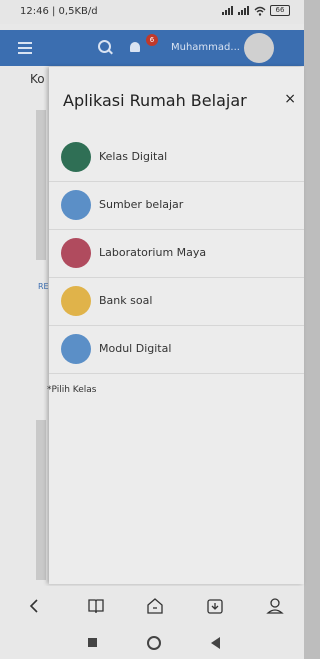  What do you see at coordinates (37, 79) in the screenshot?
I see `background-heading: Ko` at bounding box center [37, 79].